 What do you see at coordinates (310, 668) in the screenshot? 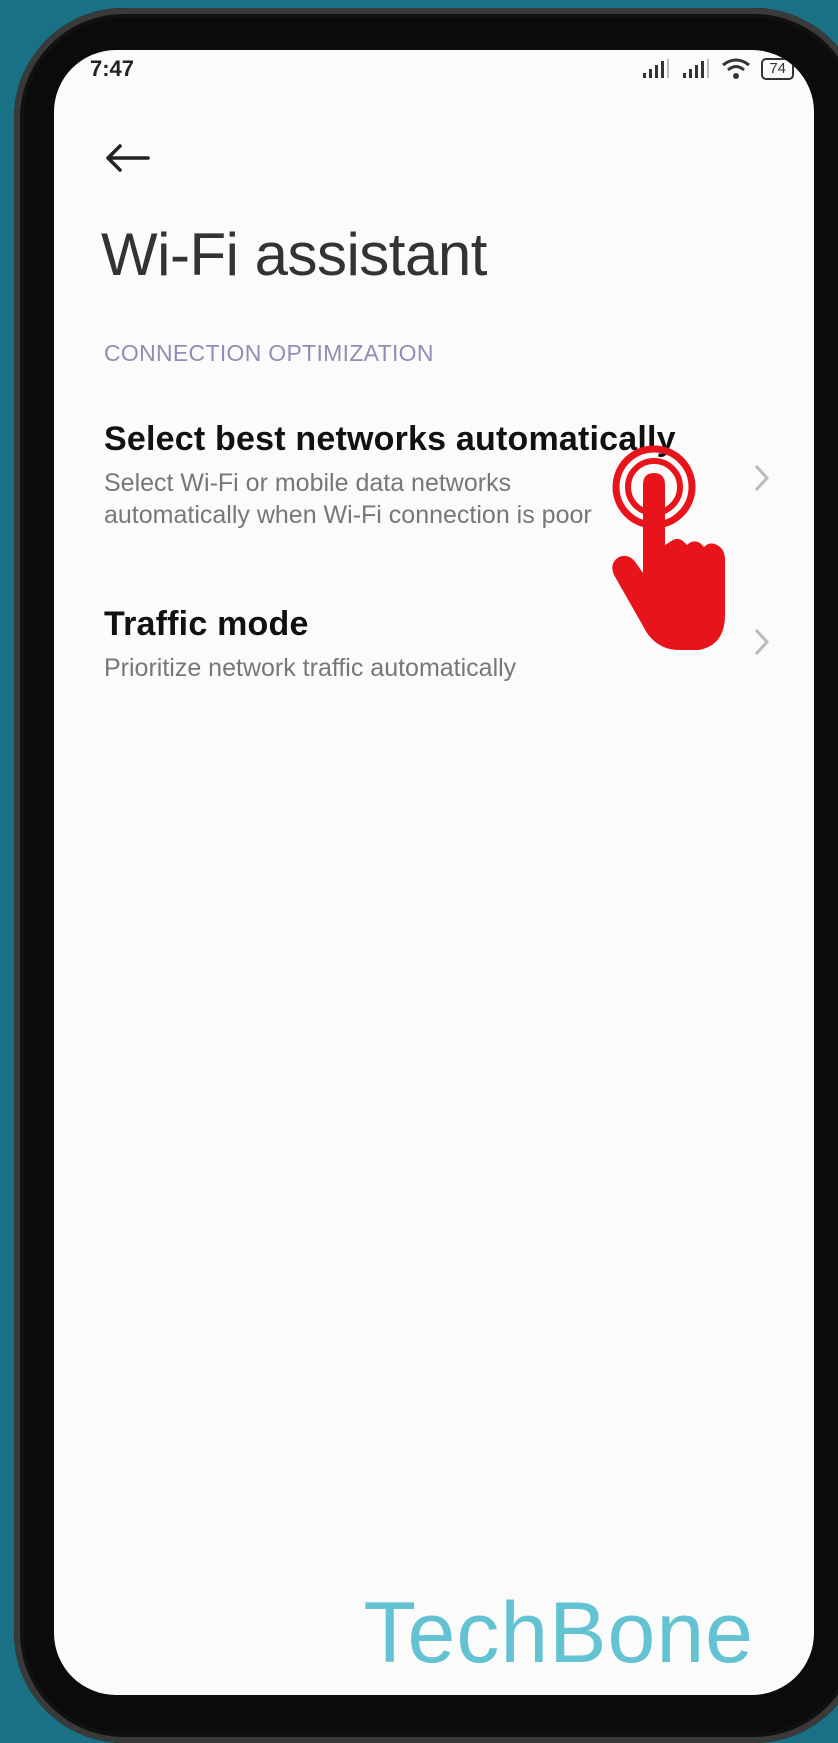
I see `list-item-subtitle: Prioritize network traffic automatically` at bounding box center [310, 668].